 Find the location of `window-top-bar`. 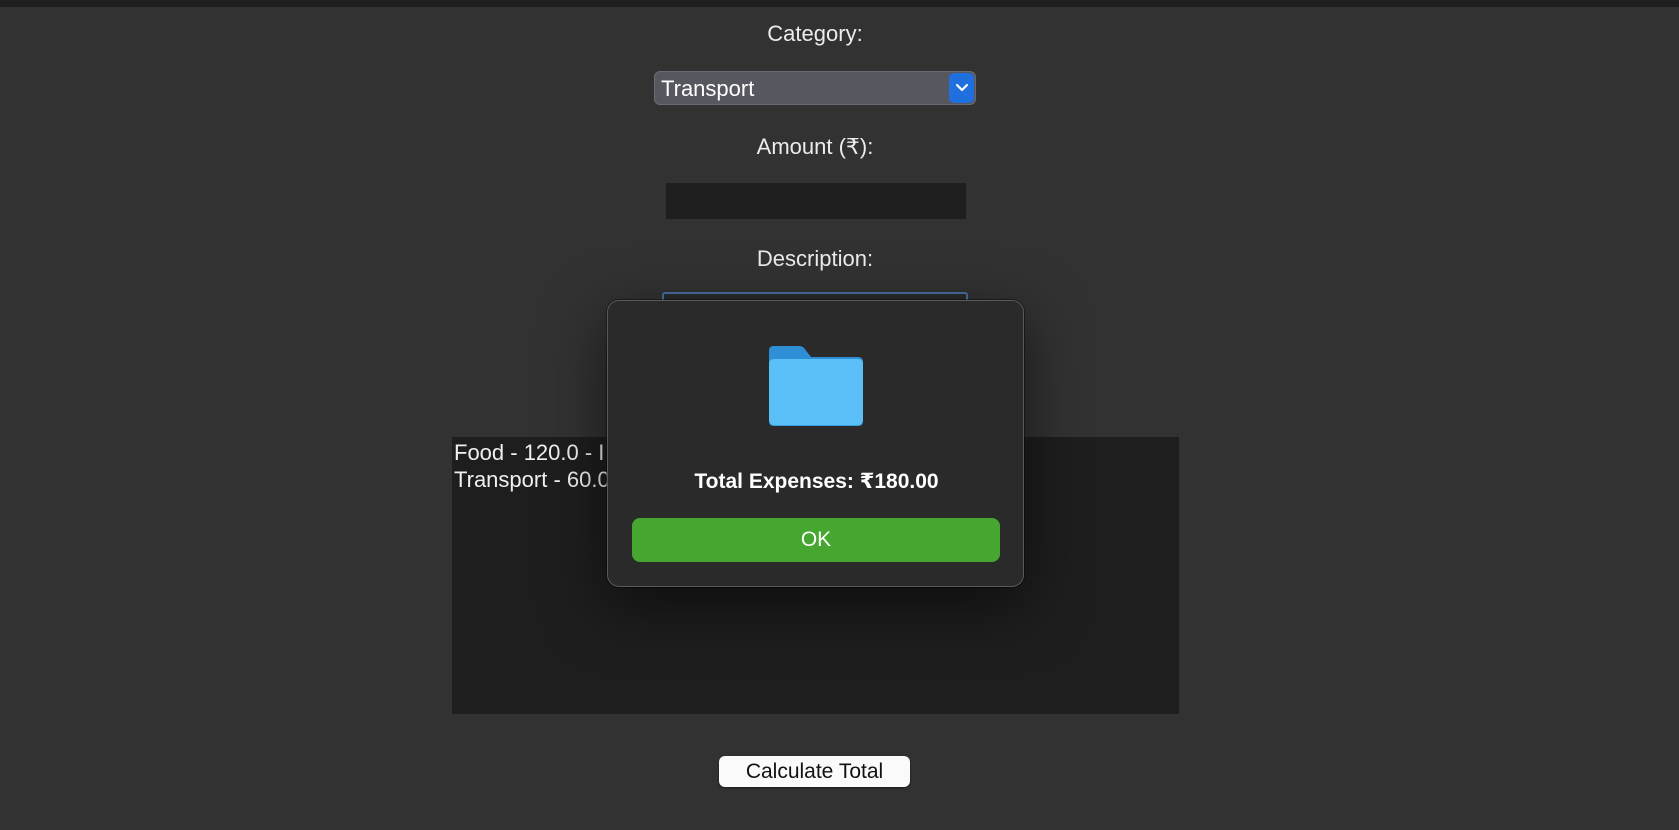

window-top-bar is located at coordinates (839, 3).